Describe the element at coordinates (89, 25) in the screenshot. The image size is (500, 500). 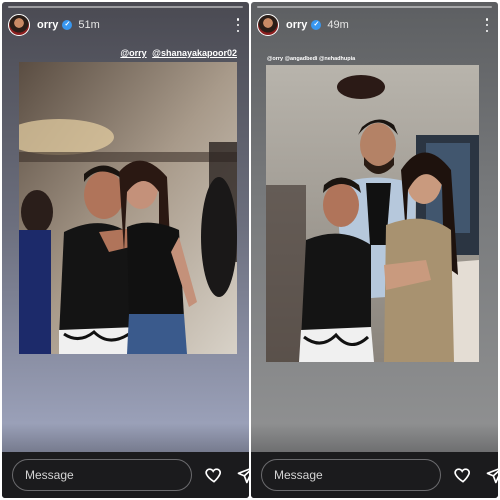
I see `story-timestamp: 51m` at that location.